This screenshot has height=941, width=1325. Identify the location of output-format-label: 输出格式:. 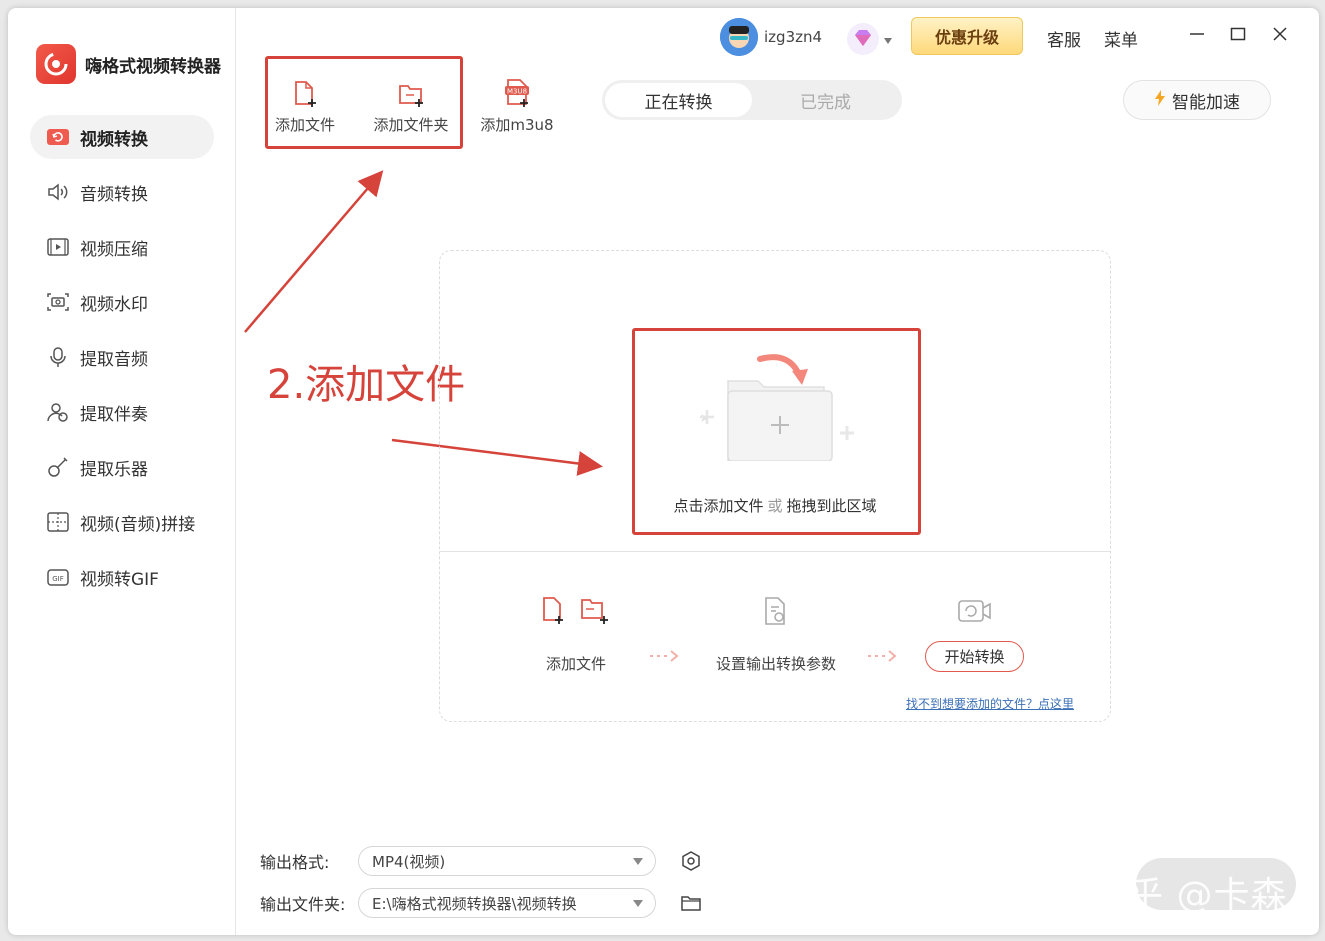
(295, 862).